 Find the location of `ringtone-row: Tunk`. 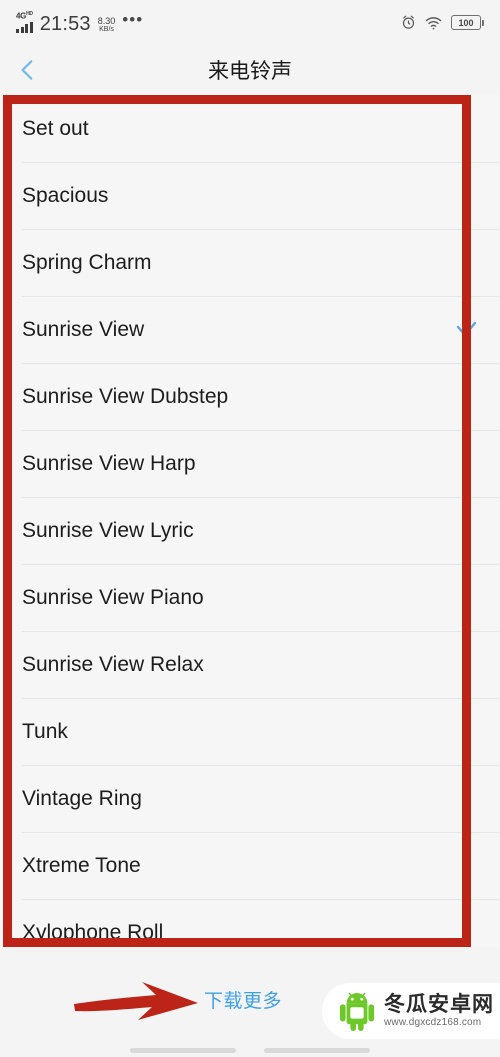

ringtone-row: Tunk is located at coordinates (250, 731).